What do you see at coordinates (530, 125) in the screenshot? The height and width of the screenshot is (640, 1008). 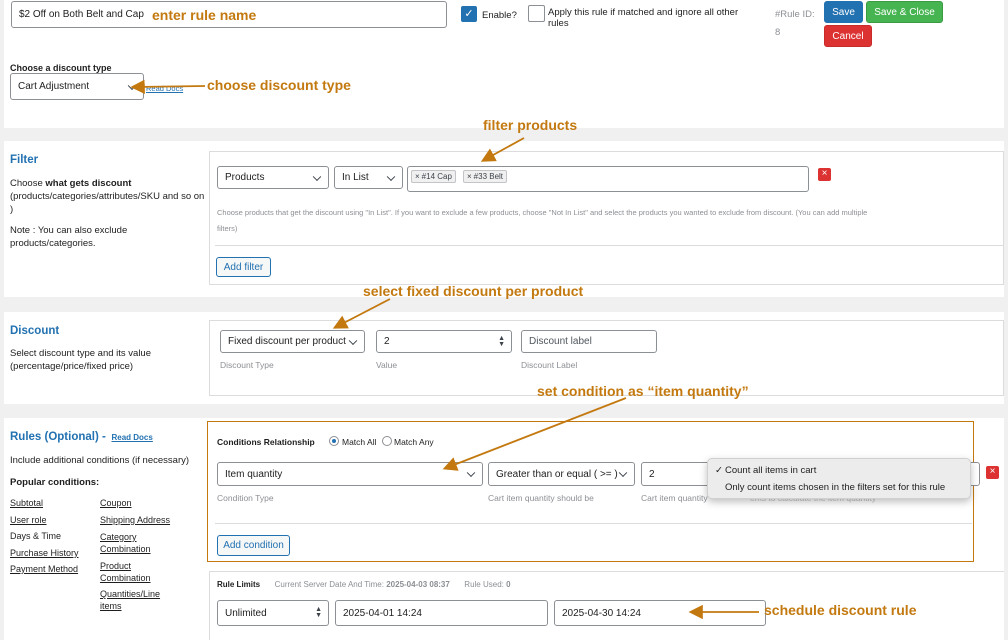 I see `annotation-filter-products: filter products` at bounding box center [530, 125].